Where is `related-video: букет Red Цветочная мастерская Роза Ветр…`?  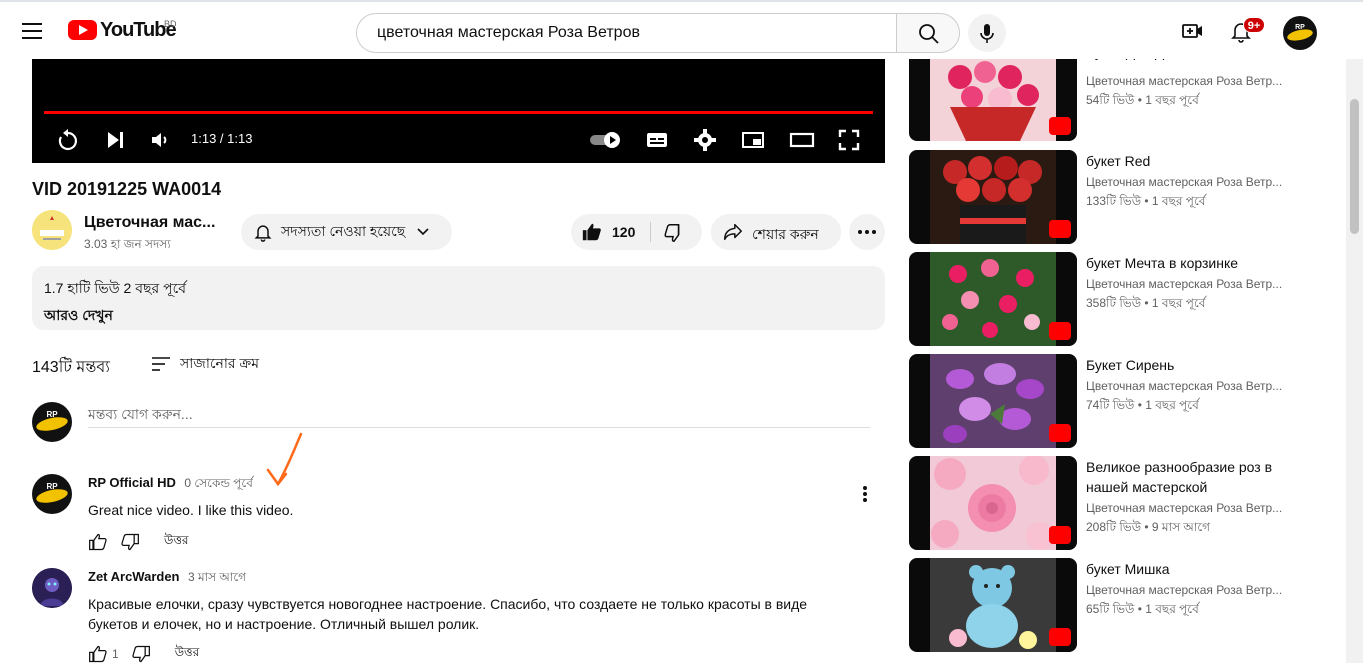
related-video: букет Red Цветочная мастерская Роза Ветр… is located at coordinates (1136, 197).